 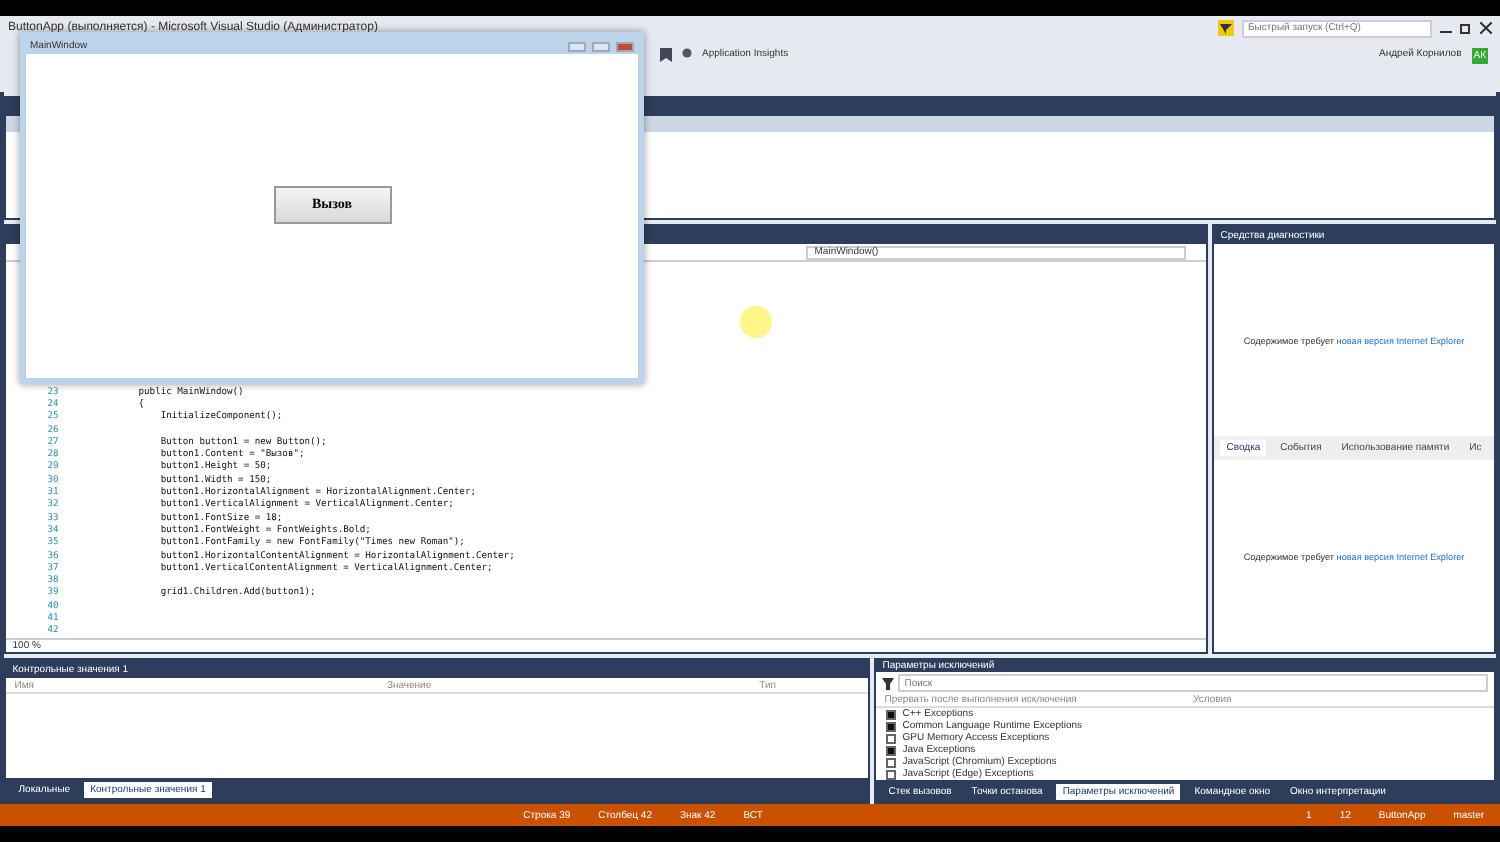 What do you see at coordinates (625, 46) in the screenshot?
I see `close-button` at bounding box center [625, 46].